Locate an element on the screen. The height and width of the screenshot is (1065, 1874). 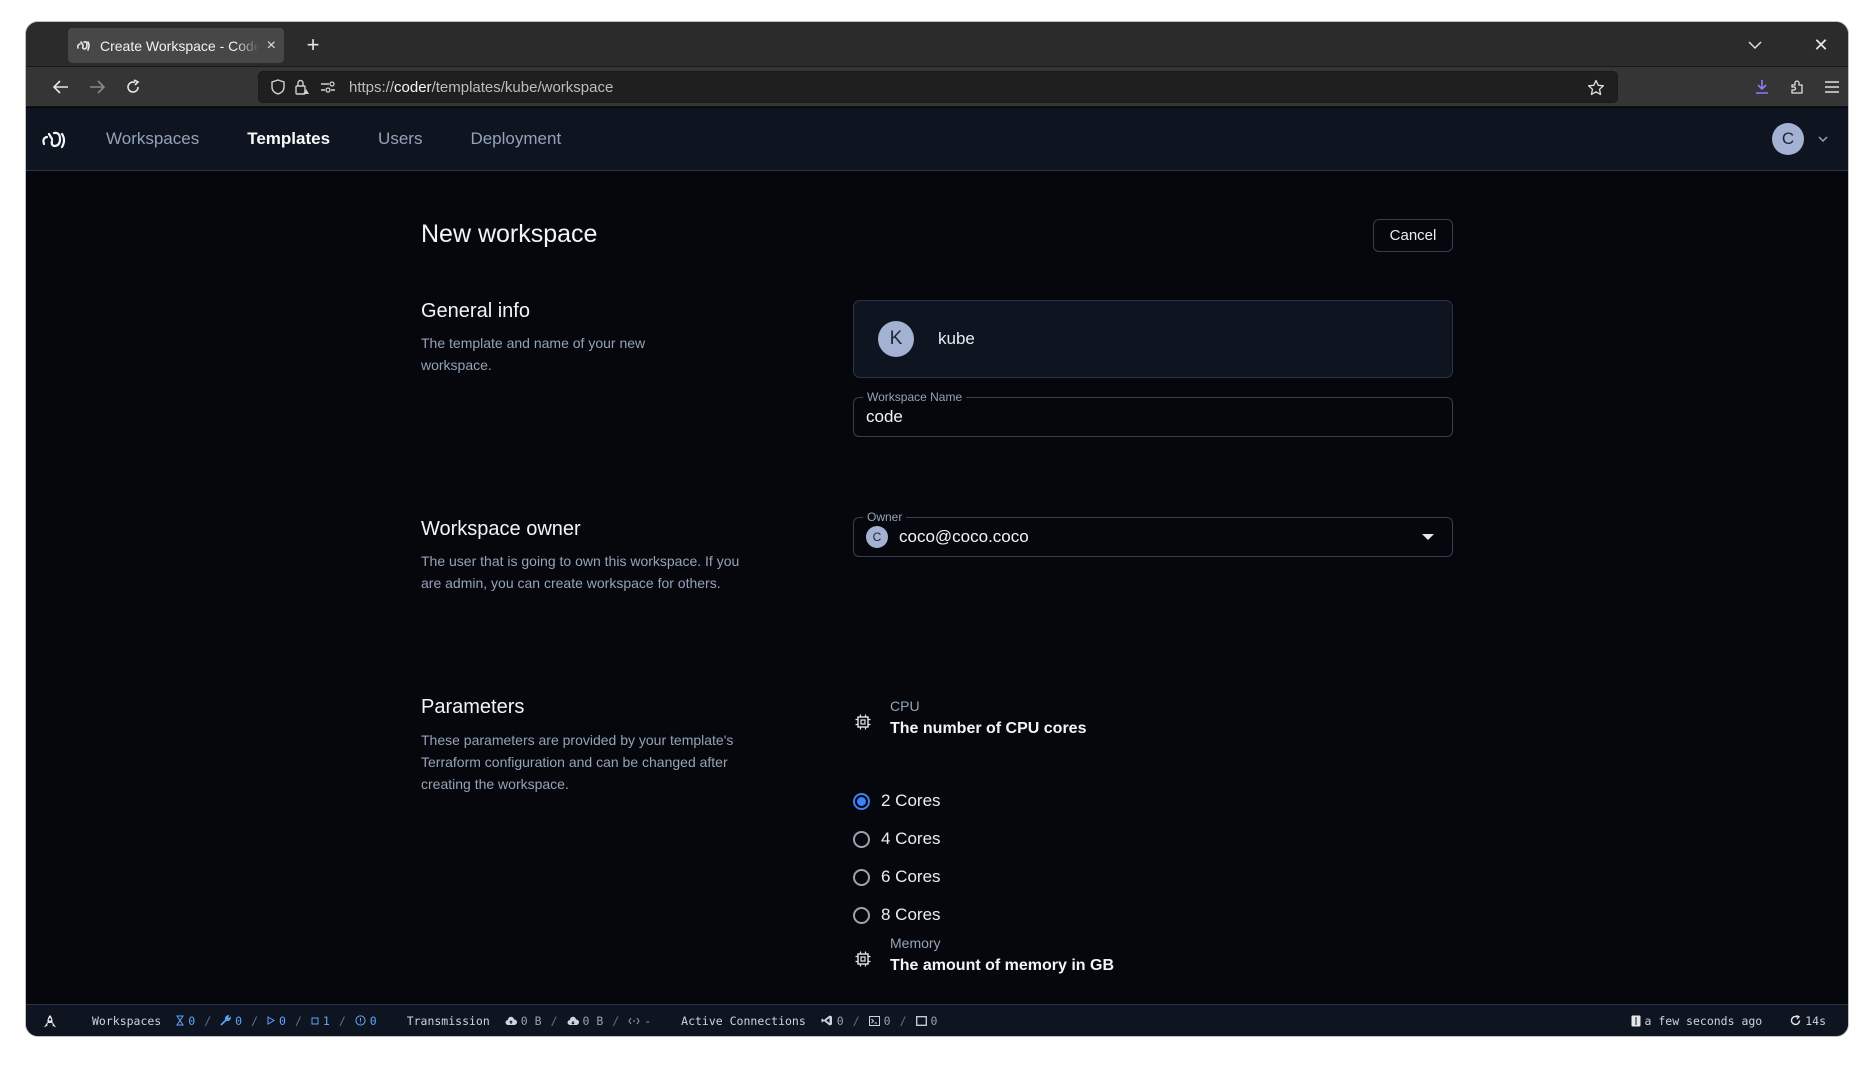
refresh-value: 14s is located at coordinates (1815, 1020).